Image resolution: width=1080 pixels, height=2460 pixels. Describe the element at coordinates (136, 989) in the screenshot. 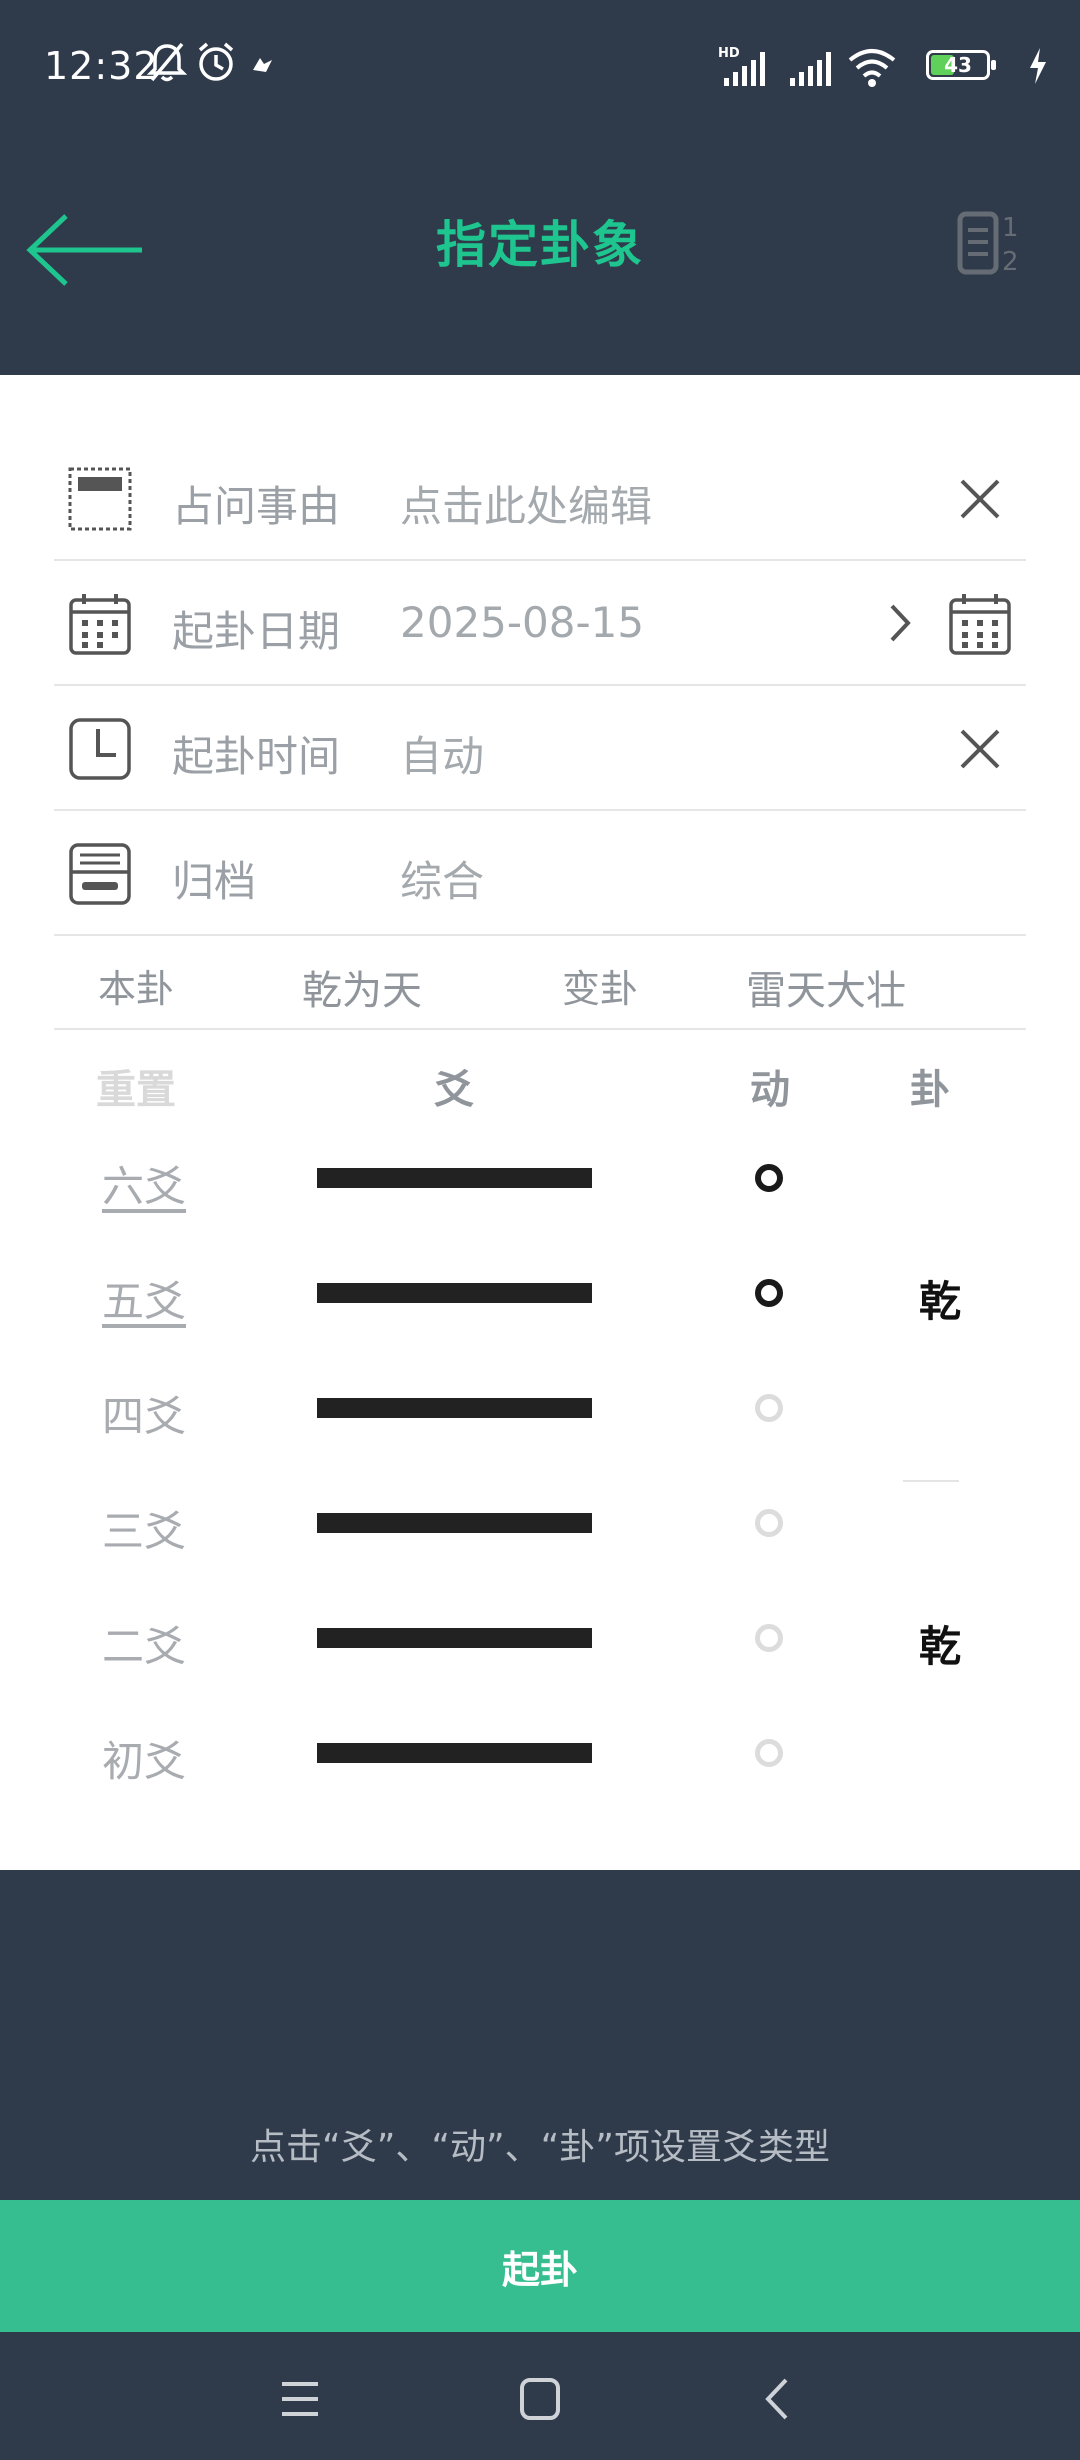

I see `ben-gua-label: 本卦` at that location.